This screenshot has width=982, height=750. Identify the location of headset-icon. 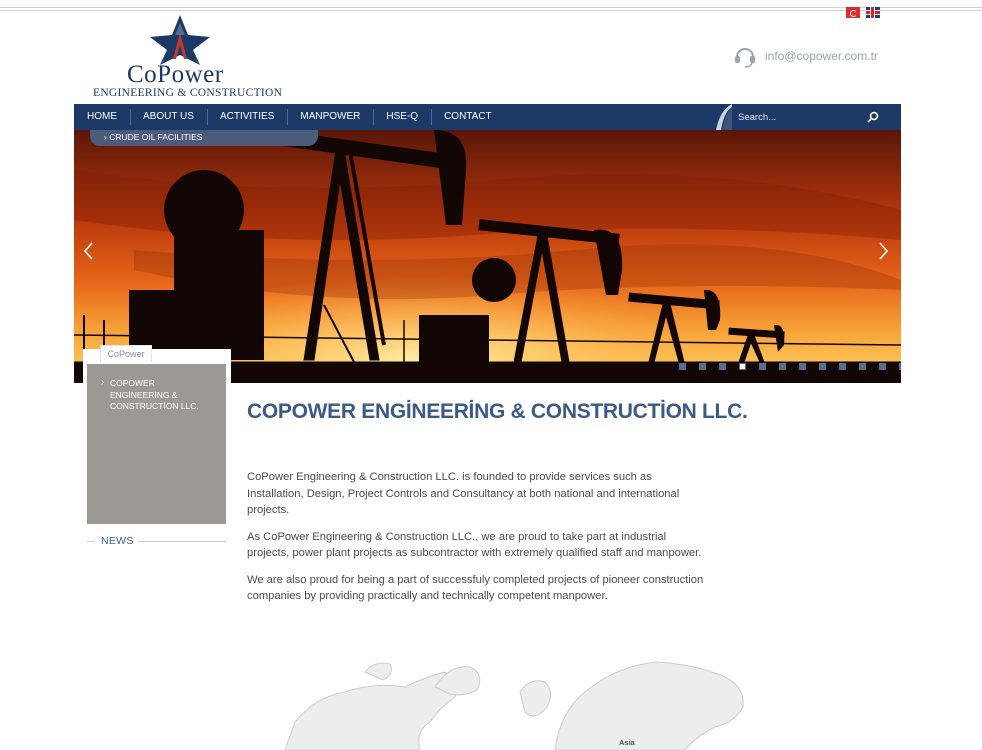
(745, 58).